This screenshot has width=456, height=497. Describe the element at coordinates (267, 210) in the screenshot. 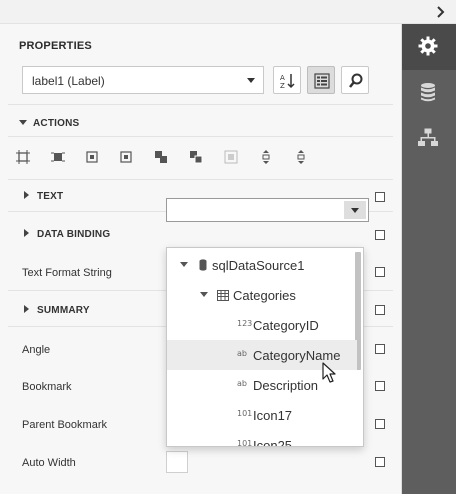

I see `data-binding-editor` at that location.